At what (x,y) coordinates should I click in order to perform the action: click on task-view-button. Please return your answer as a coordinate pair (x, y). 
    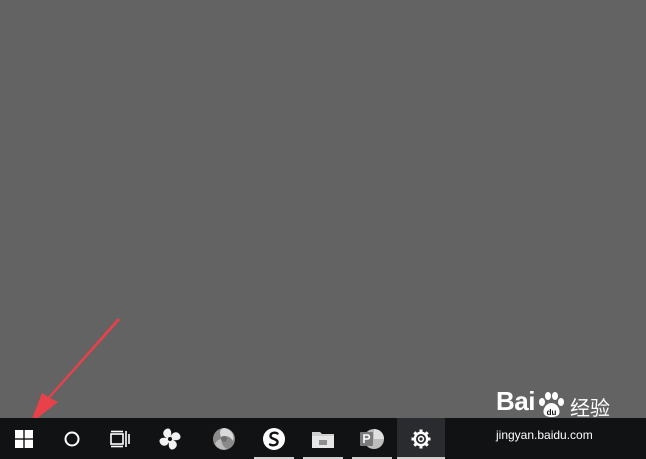
    Looking at the image, I should click on (120, 438).